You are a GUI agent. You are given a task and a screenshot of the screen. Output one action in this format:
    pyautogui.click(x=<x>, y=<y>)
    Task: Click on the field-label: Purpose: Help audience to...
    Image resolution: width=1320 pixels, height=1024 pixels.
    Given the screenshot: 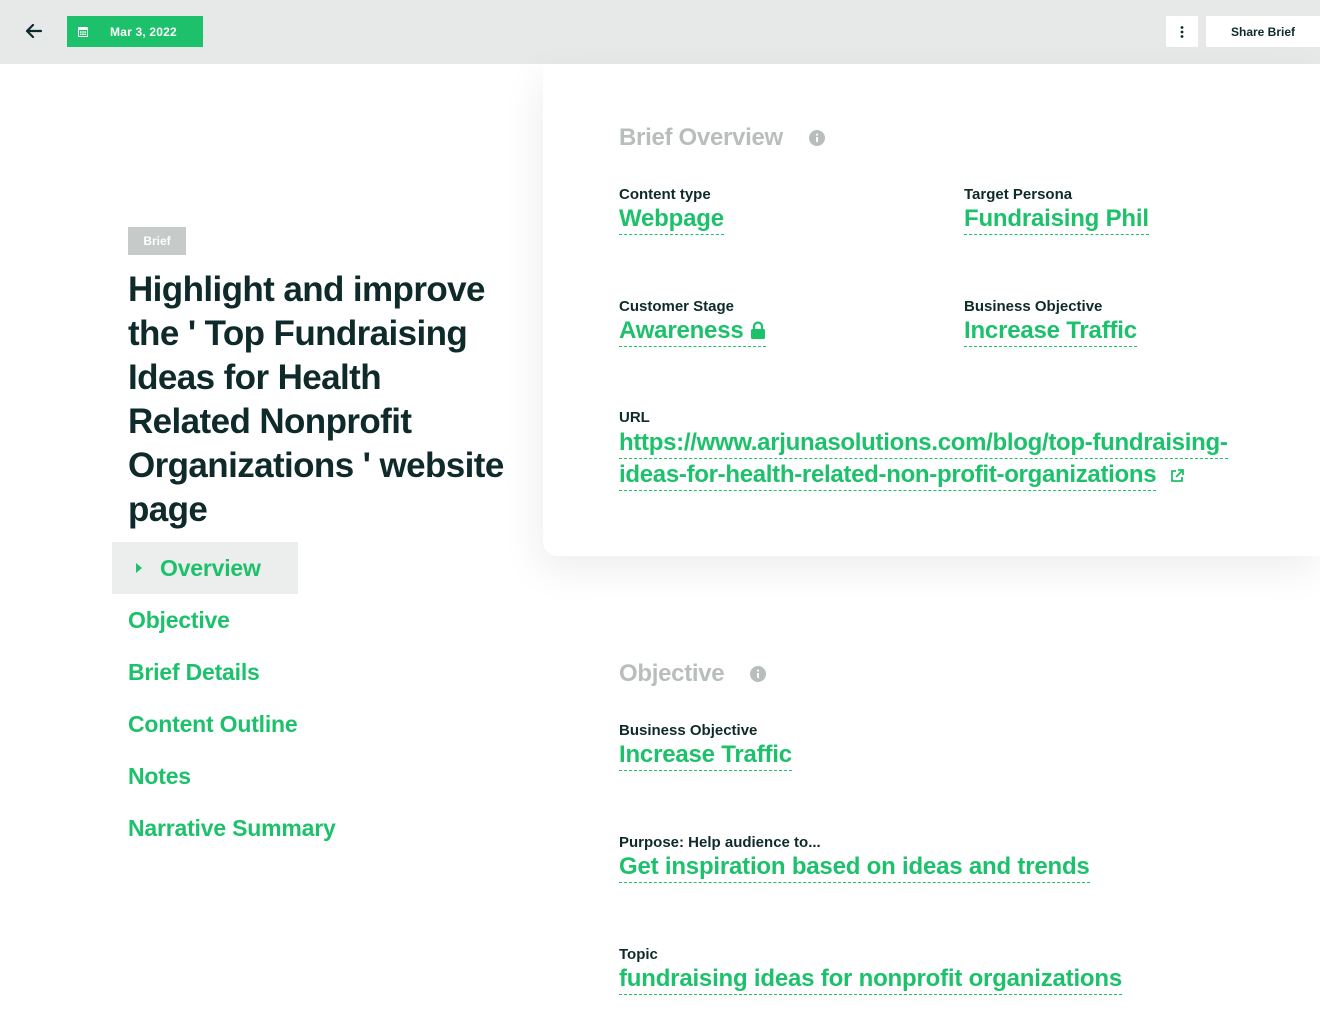 What is the action you would take?
    pyautogui.click(x=720, y=842)
    